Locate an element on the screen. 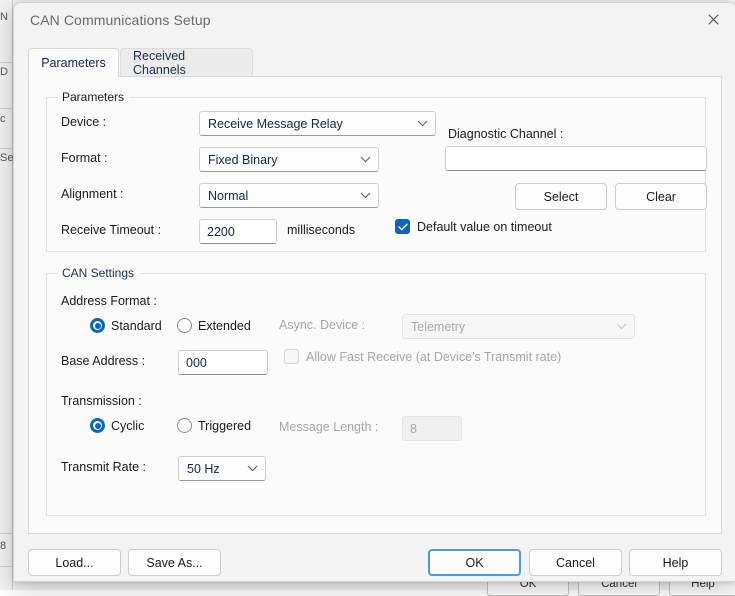  address-format-extended-radio: Extended is located at coordinates (214, 325).